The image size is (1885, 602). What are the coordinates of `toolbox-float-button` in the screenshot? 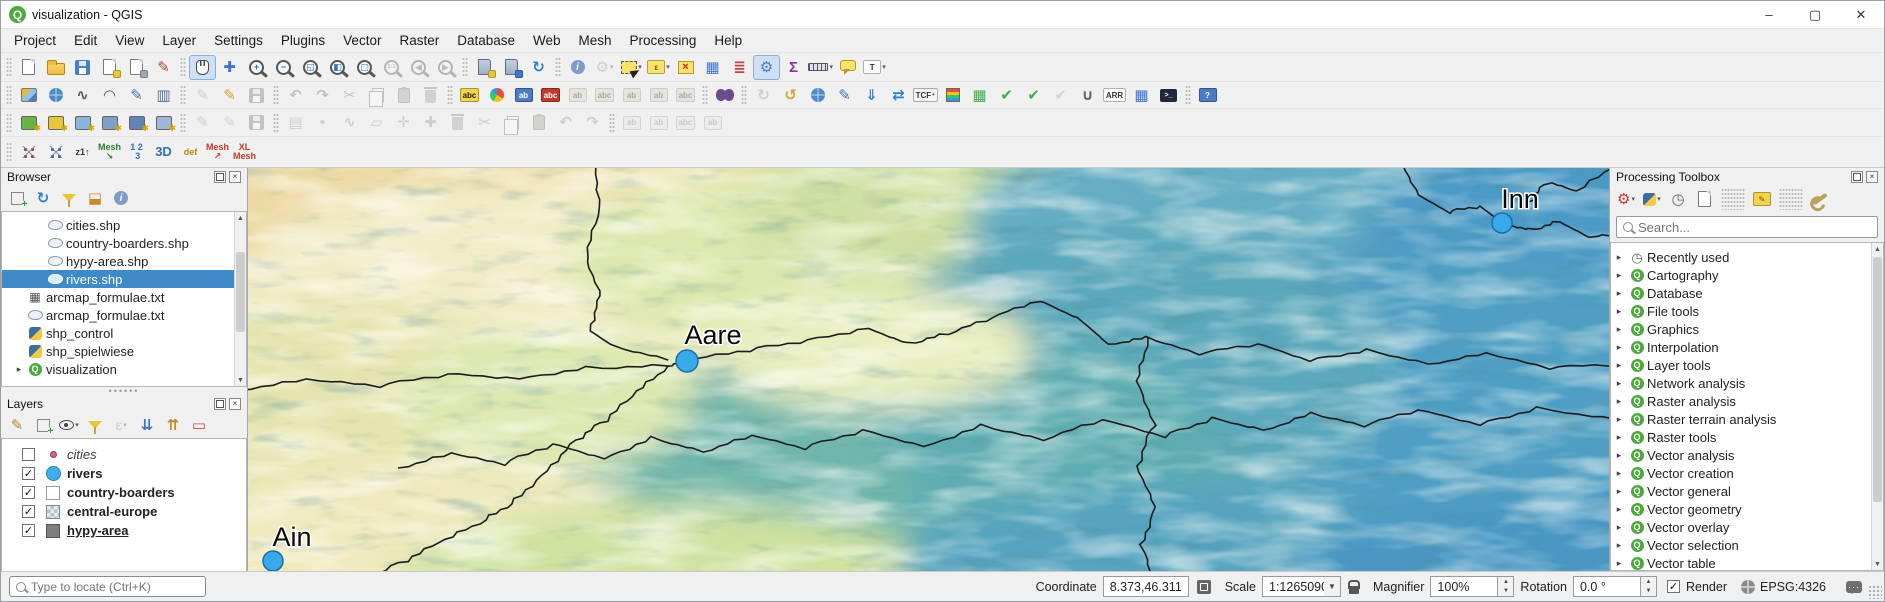 It's located at (1857, 176).